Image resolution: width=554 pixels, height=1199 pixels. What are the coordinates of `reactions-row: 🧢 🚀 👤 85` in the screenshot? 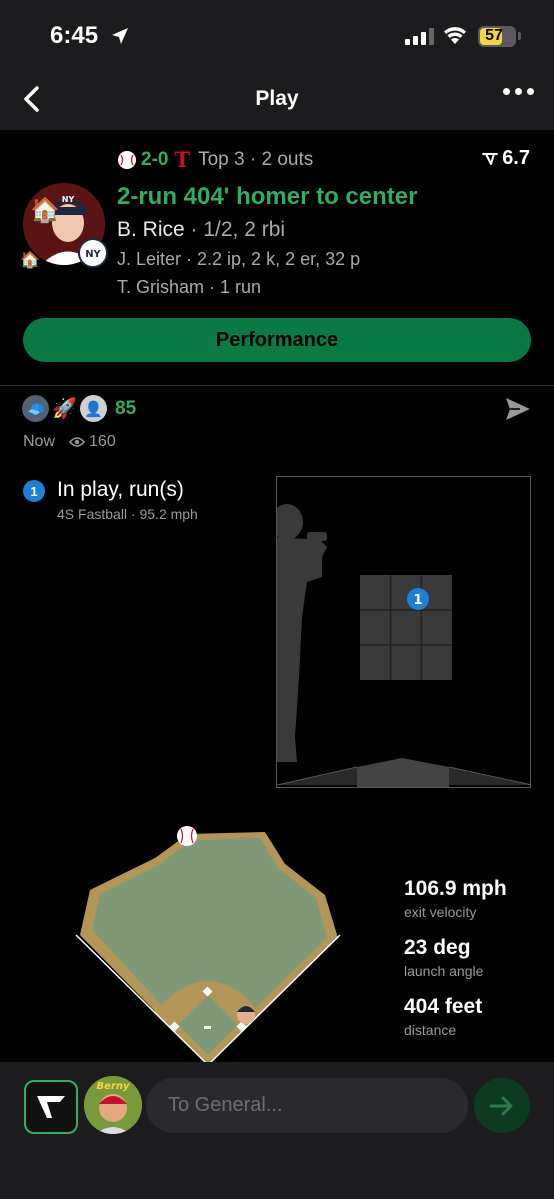 It's located at (79, 408).